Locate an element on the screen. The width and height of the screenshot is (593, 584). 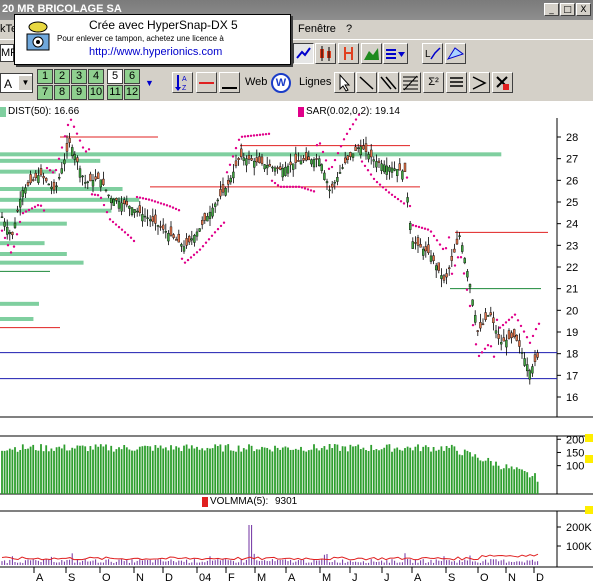
channel-button is located at coordinates (388, 82).